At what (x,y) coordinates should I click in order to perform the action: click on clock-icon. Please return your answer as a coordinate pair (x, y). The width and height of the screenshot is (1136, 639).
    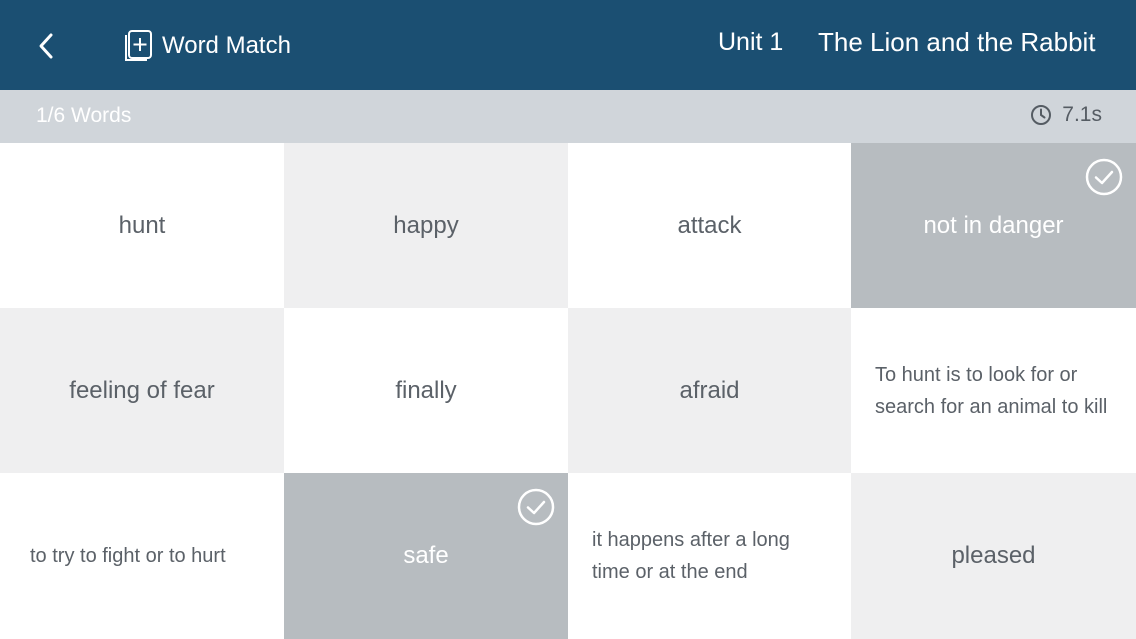
    Looking at the image, I should click on (1041, 115).